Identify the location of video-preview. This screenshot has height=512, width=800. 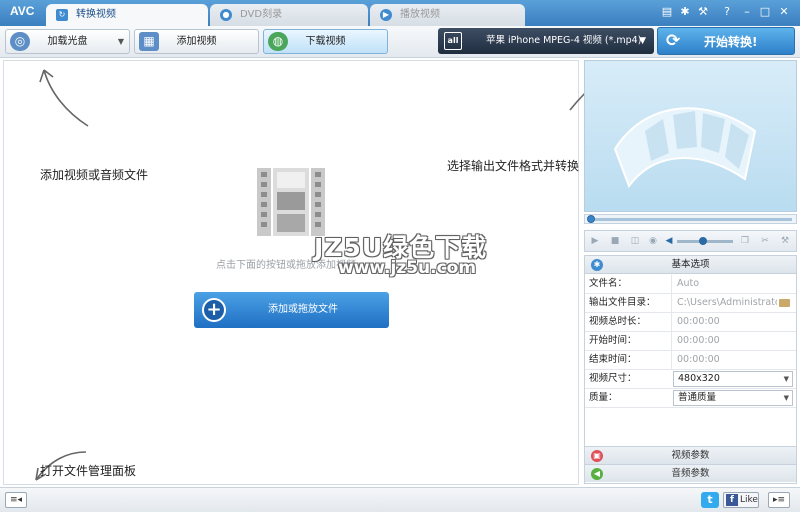
(690, 136).